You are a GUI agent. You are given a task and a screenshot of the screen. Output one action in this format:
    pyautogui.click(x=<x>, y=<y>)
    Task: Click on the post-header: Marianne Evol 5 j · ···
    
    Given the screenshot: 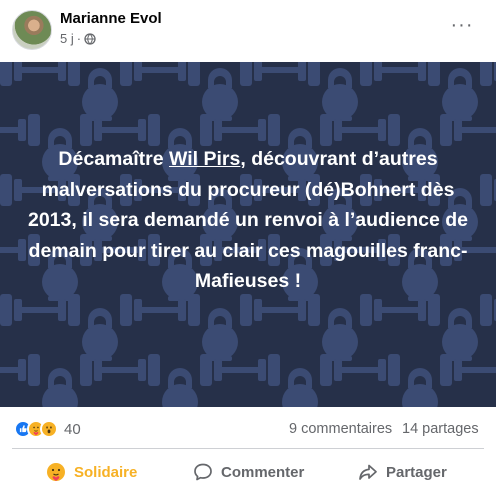 What is the action you would take?
    pyautogui.click(x=248, y=31)
    